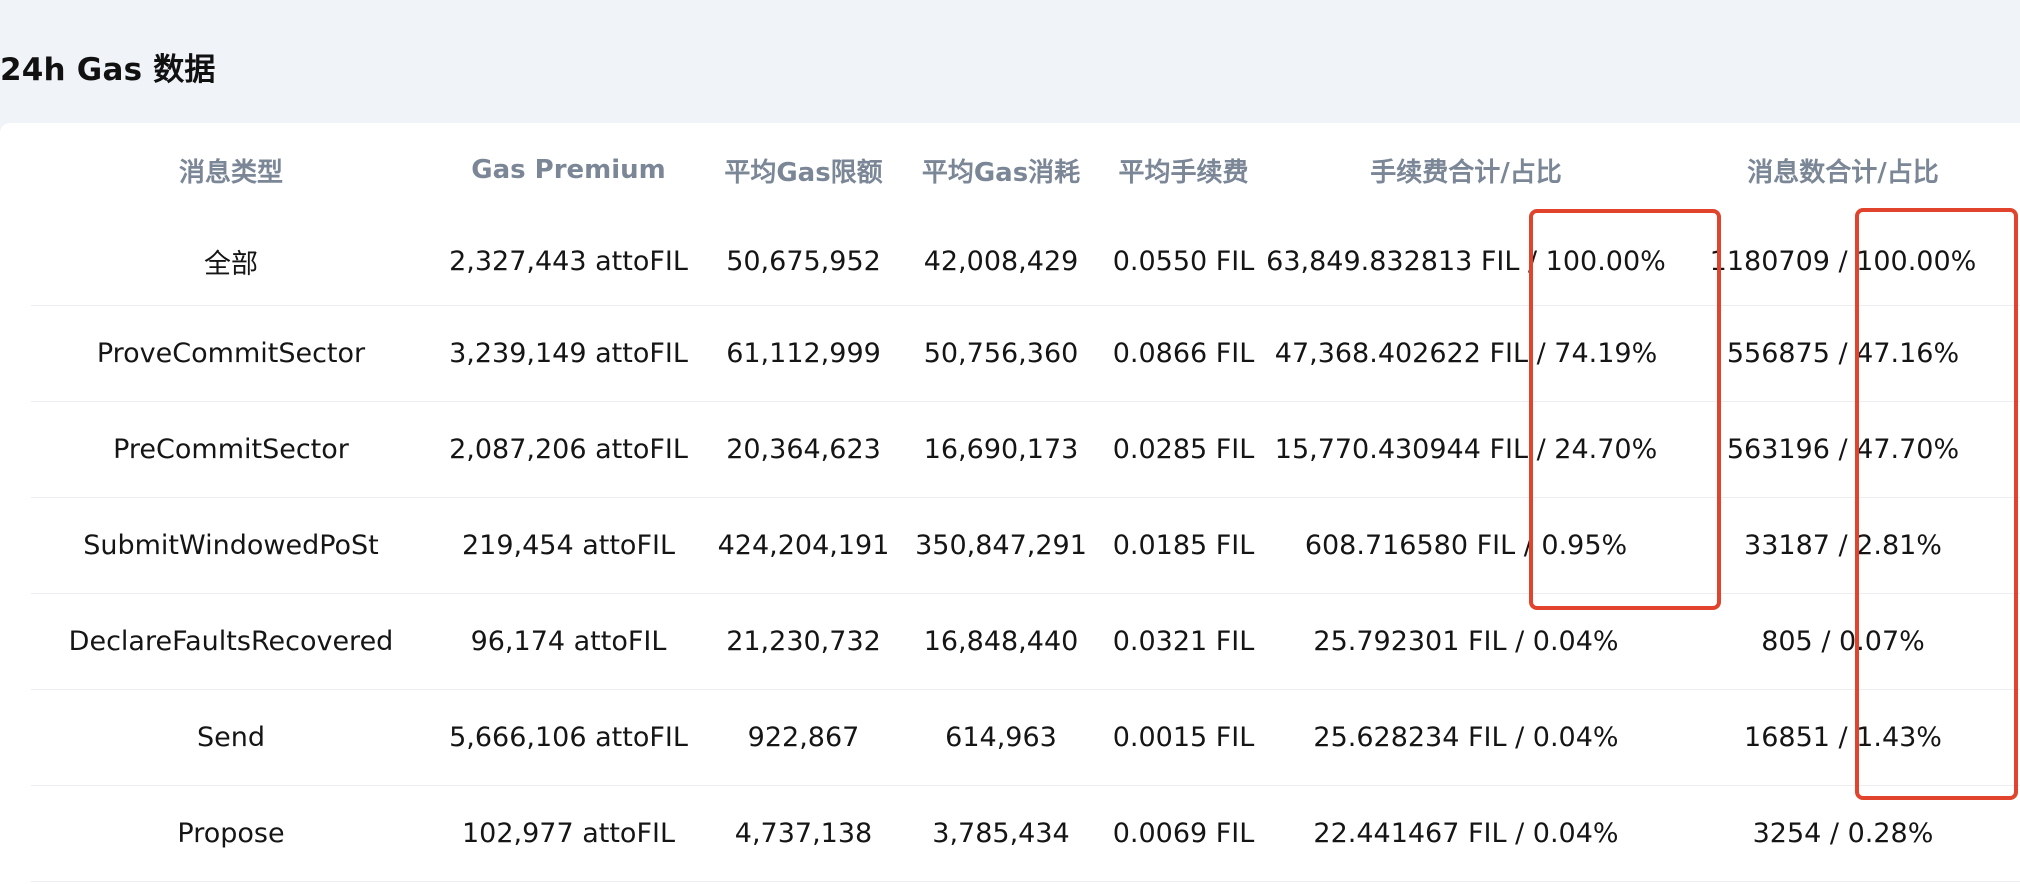  I want to click on avg-gas-limit-cell: 922,867, so click(803, 737).